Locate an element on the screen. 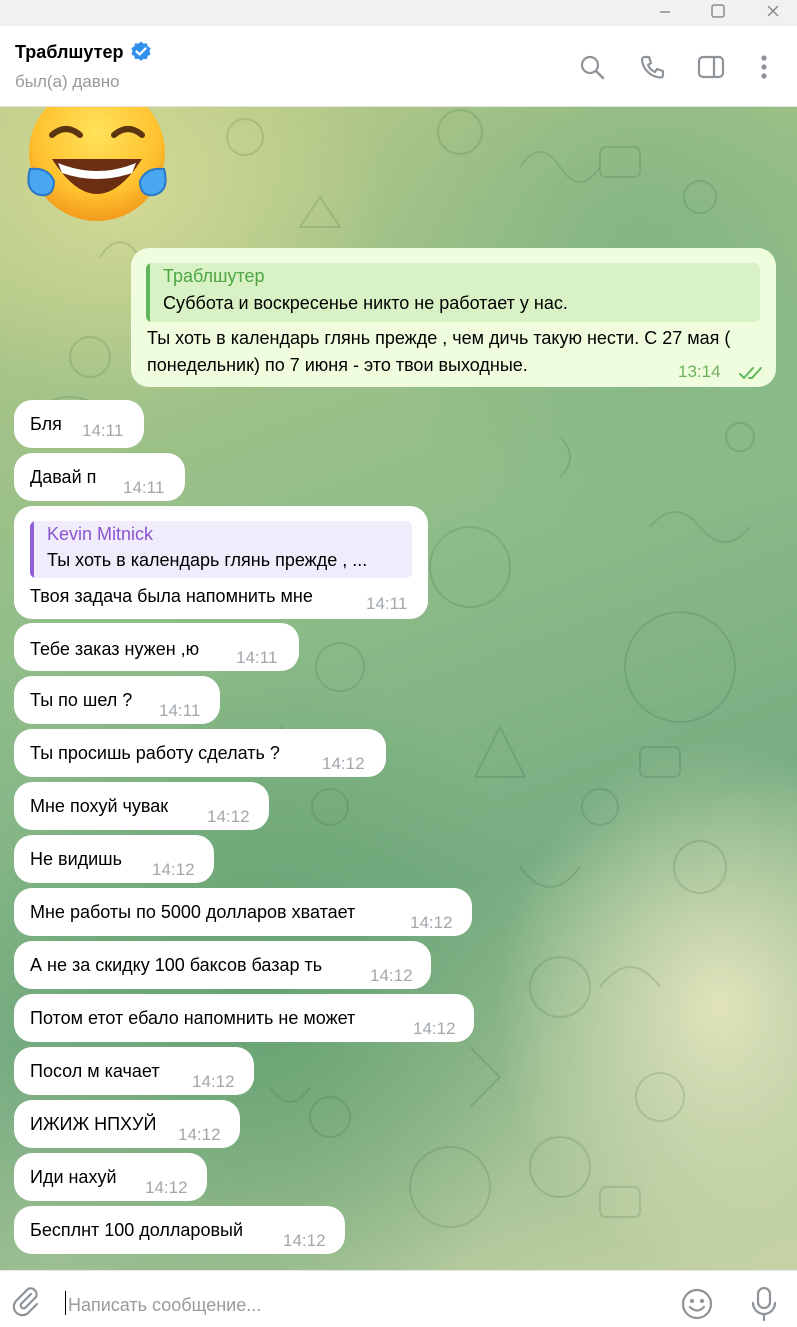 This screenshot has height=1327, width=797. incoming-message: Мне похуй чувак 14:12 is located at coordinates (141, 806).